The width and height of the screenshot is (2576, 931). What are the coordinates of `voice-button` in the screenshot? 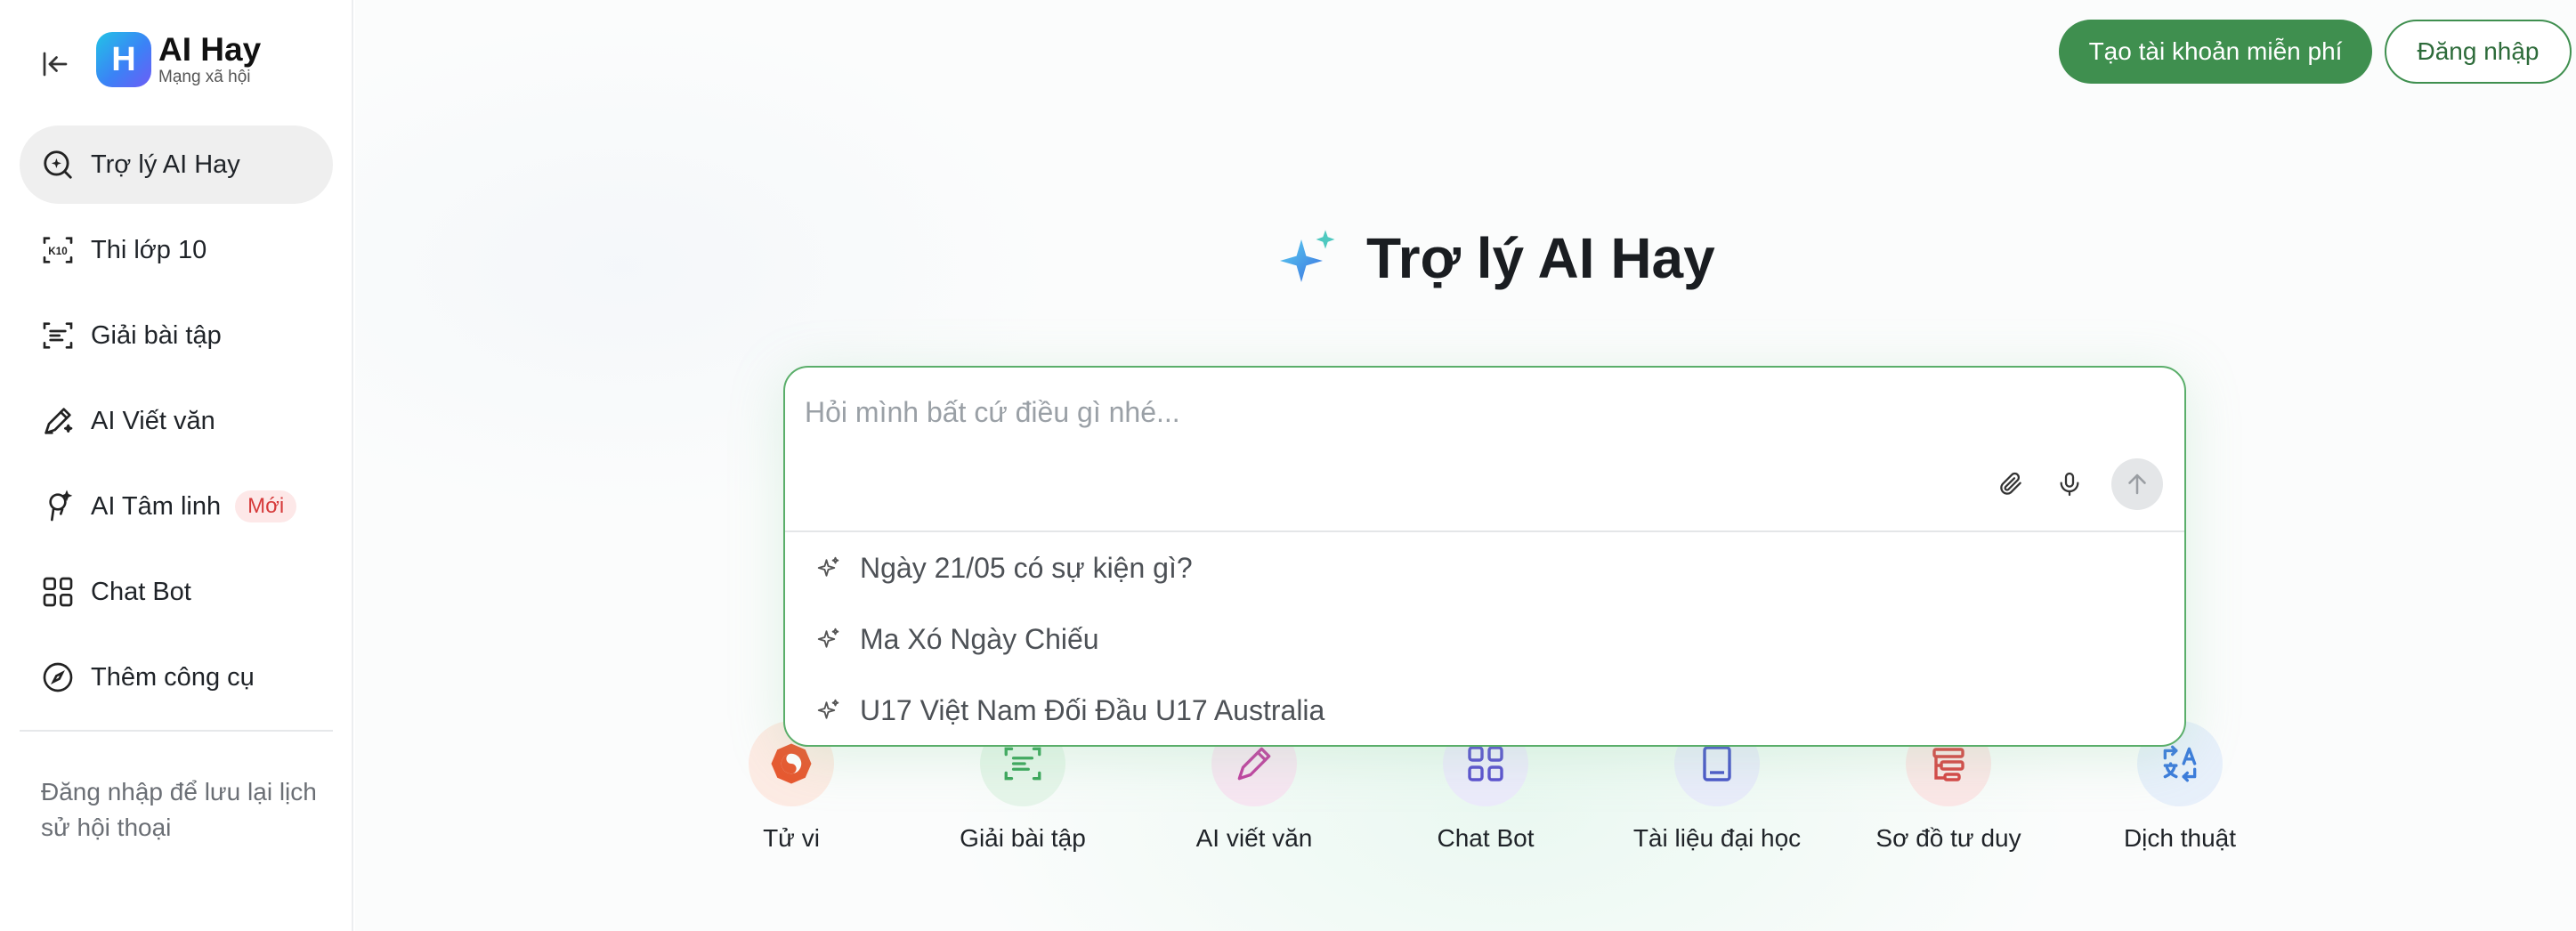 It's located at (2069, 484).